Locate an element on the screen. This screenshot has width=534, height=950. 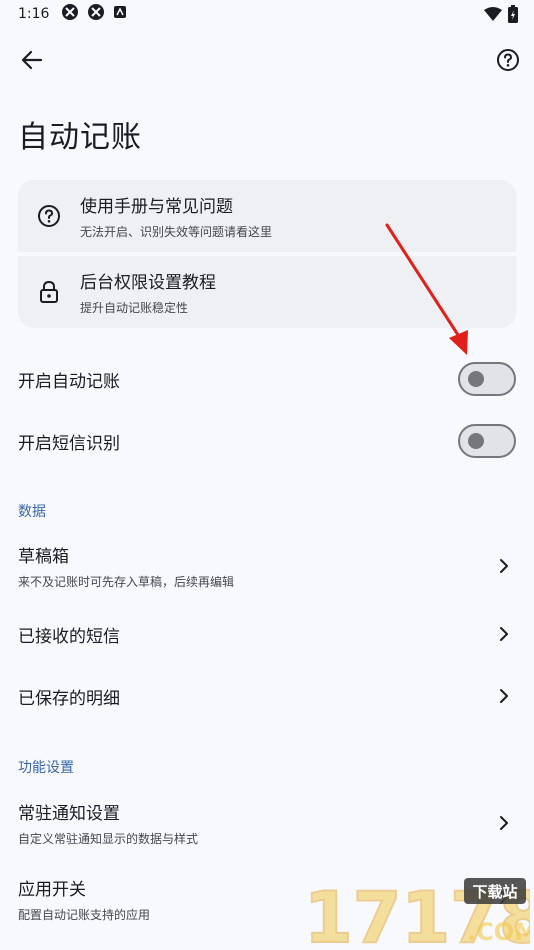
list-item-subtitle: 来不及记账时可先存入草稿，后续再编辑 is located at coordinates (126, 582).